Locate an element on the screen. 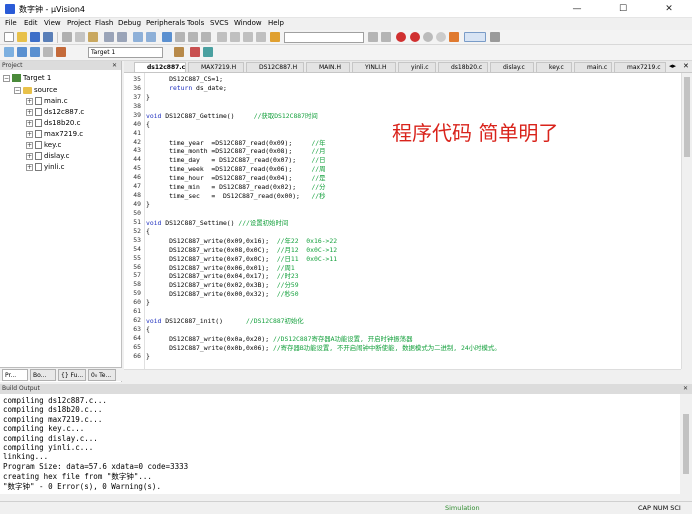 This screenshot has height=514, width=692. rebuild-icon is located at coordinates (35, 52).